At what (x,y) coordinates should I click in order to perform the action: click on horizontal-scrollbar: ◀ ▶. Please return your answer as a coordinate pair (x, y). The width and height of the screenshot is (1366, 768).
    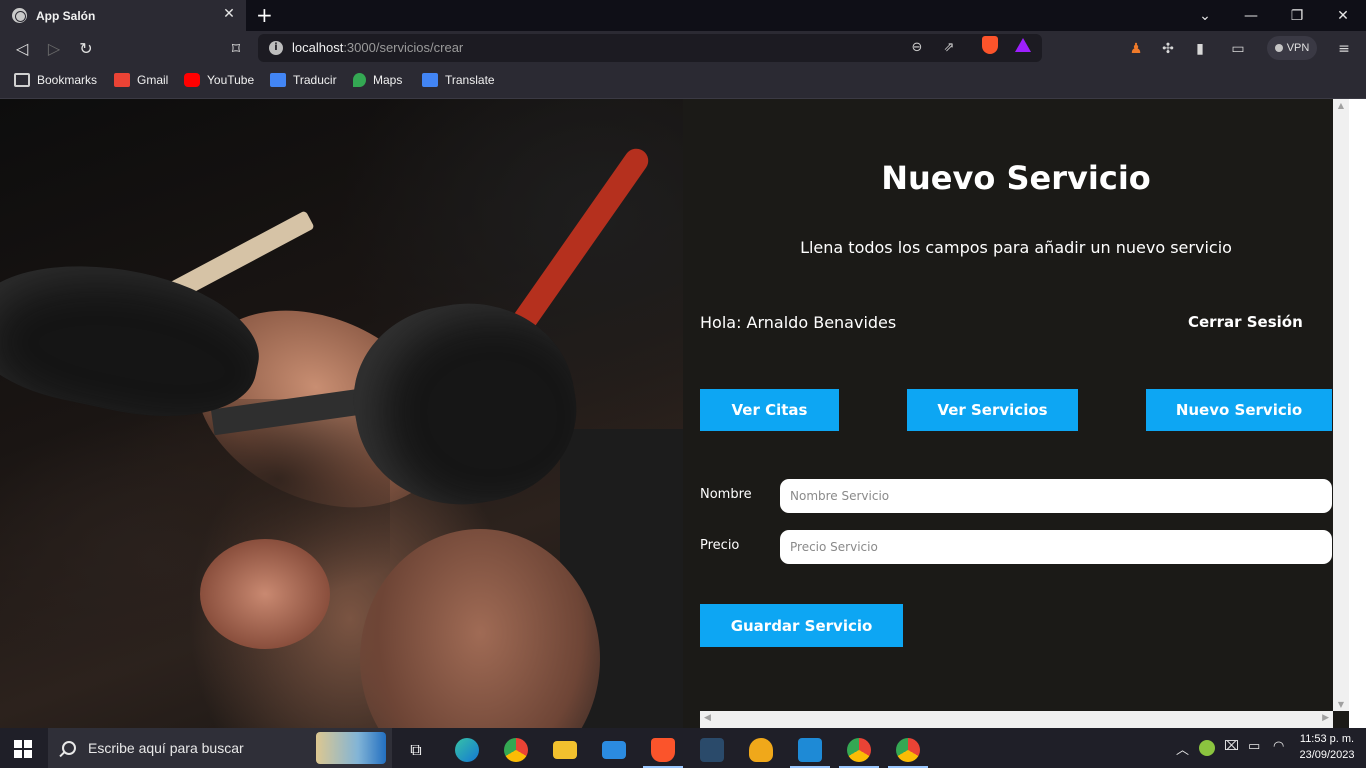
    Looking at the image, I should click on (1016, 719).